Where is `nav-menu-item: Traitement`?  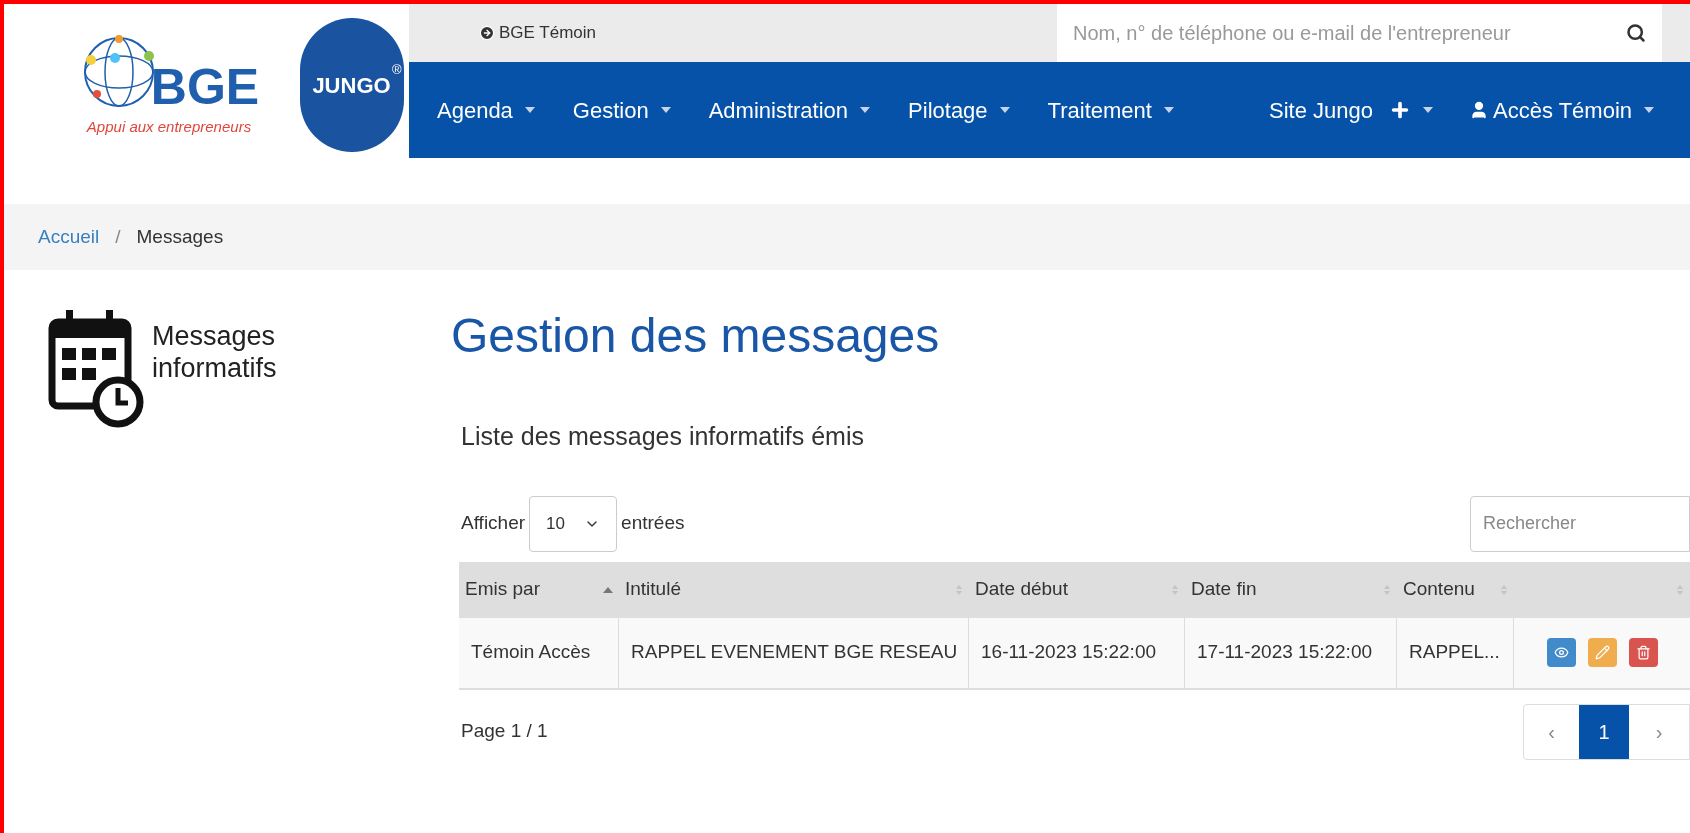 nav-menu-item: Traitement is located at coordinates (1110, 110).